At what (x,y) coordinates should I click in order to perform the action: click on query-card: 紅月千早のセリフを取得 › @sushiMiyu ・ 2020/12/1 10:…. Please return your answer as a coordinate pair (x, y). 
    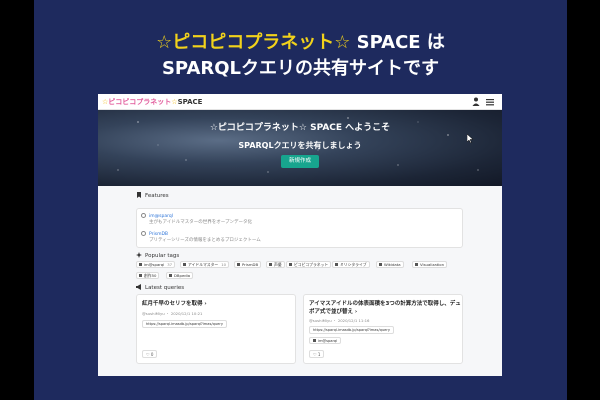
    Looking at the image, I should click on (216, 329).